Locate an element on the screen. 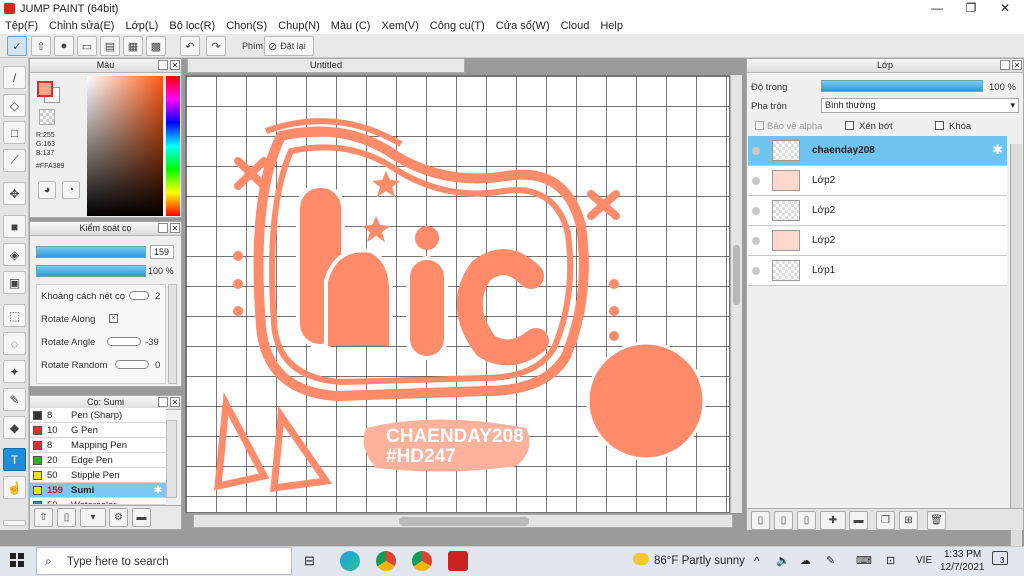 The image size is (1024, 576). blend-mode-select: Bình thường ▾ is located at coordinates (920, 105).